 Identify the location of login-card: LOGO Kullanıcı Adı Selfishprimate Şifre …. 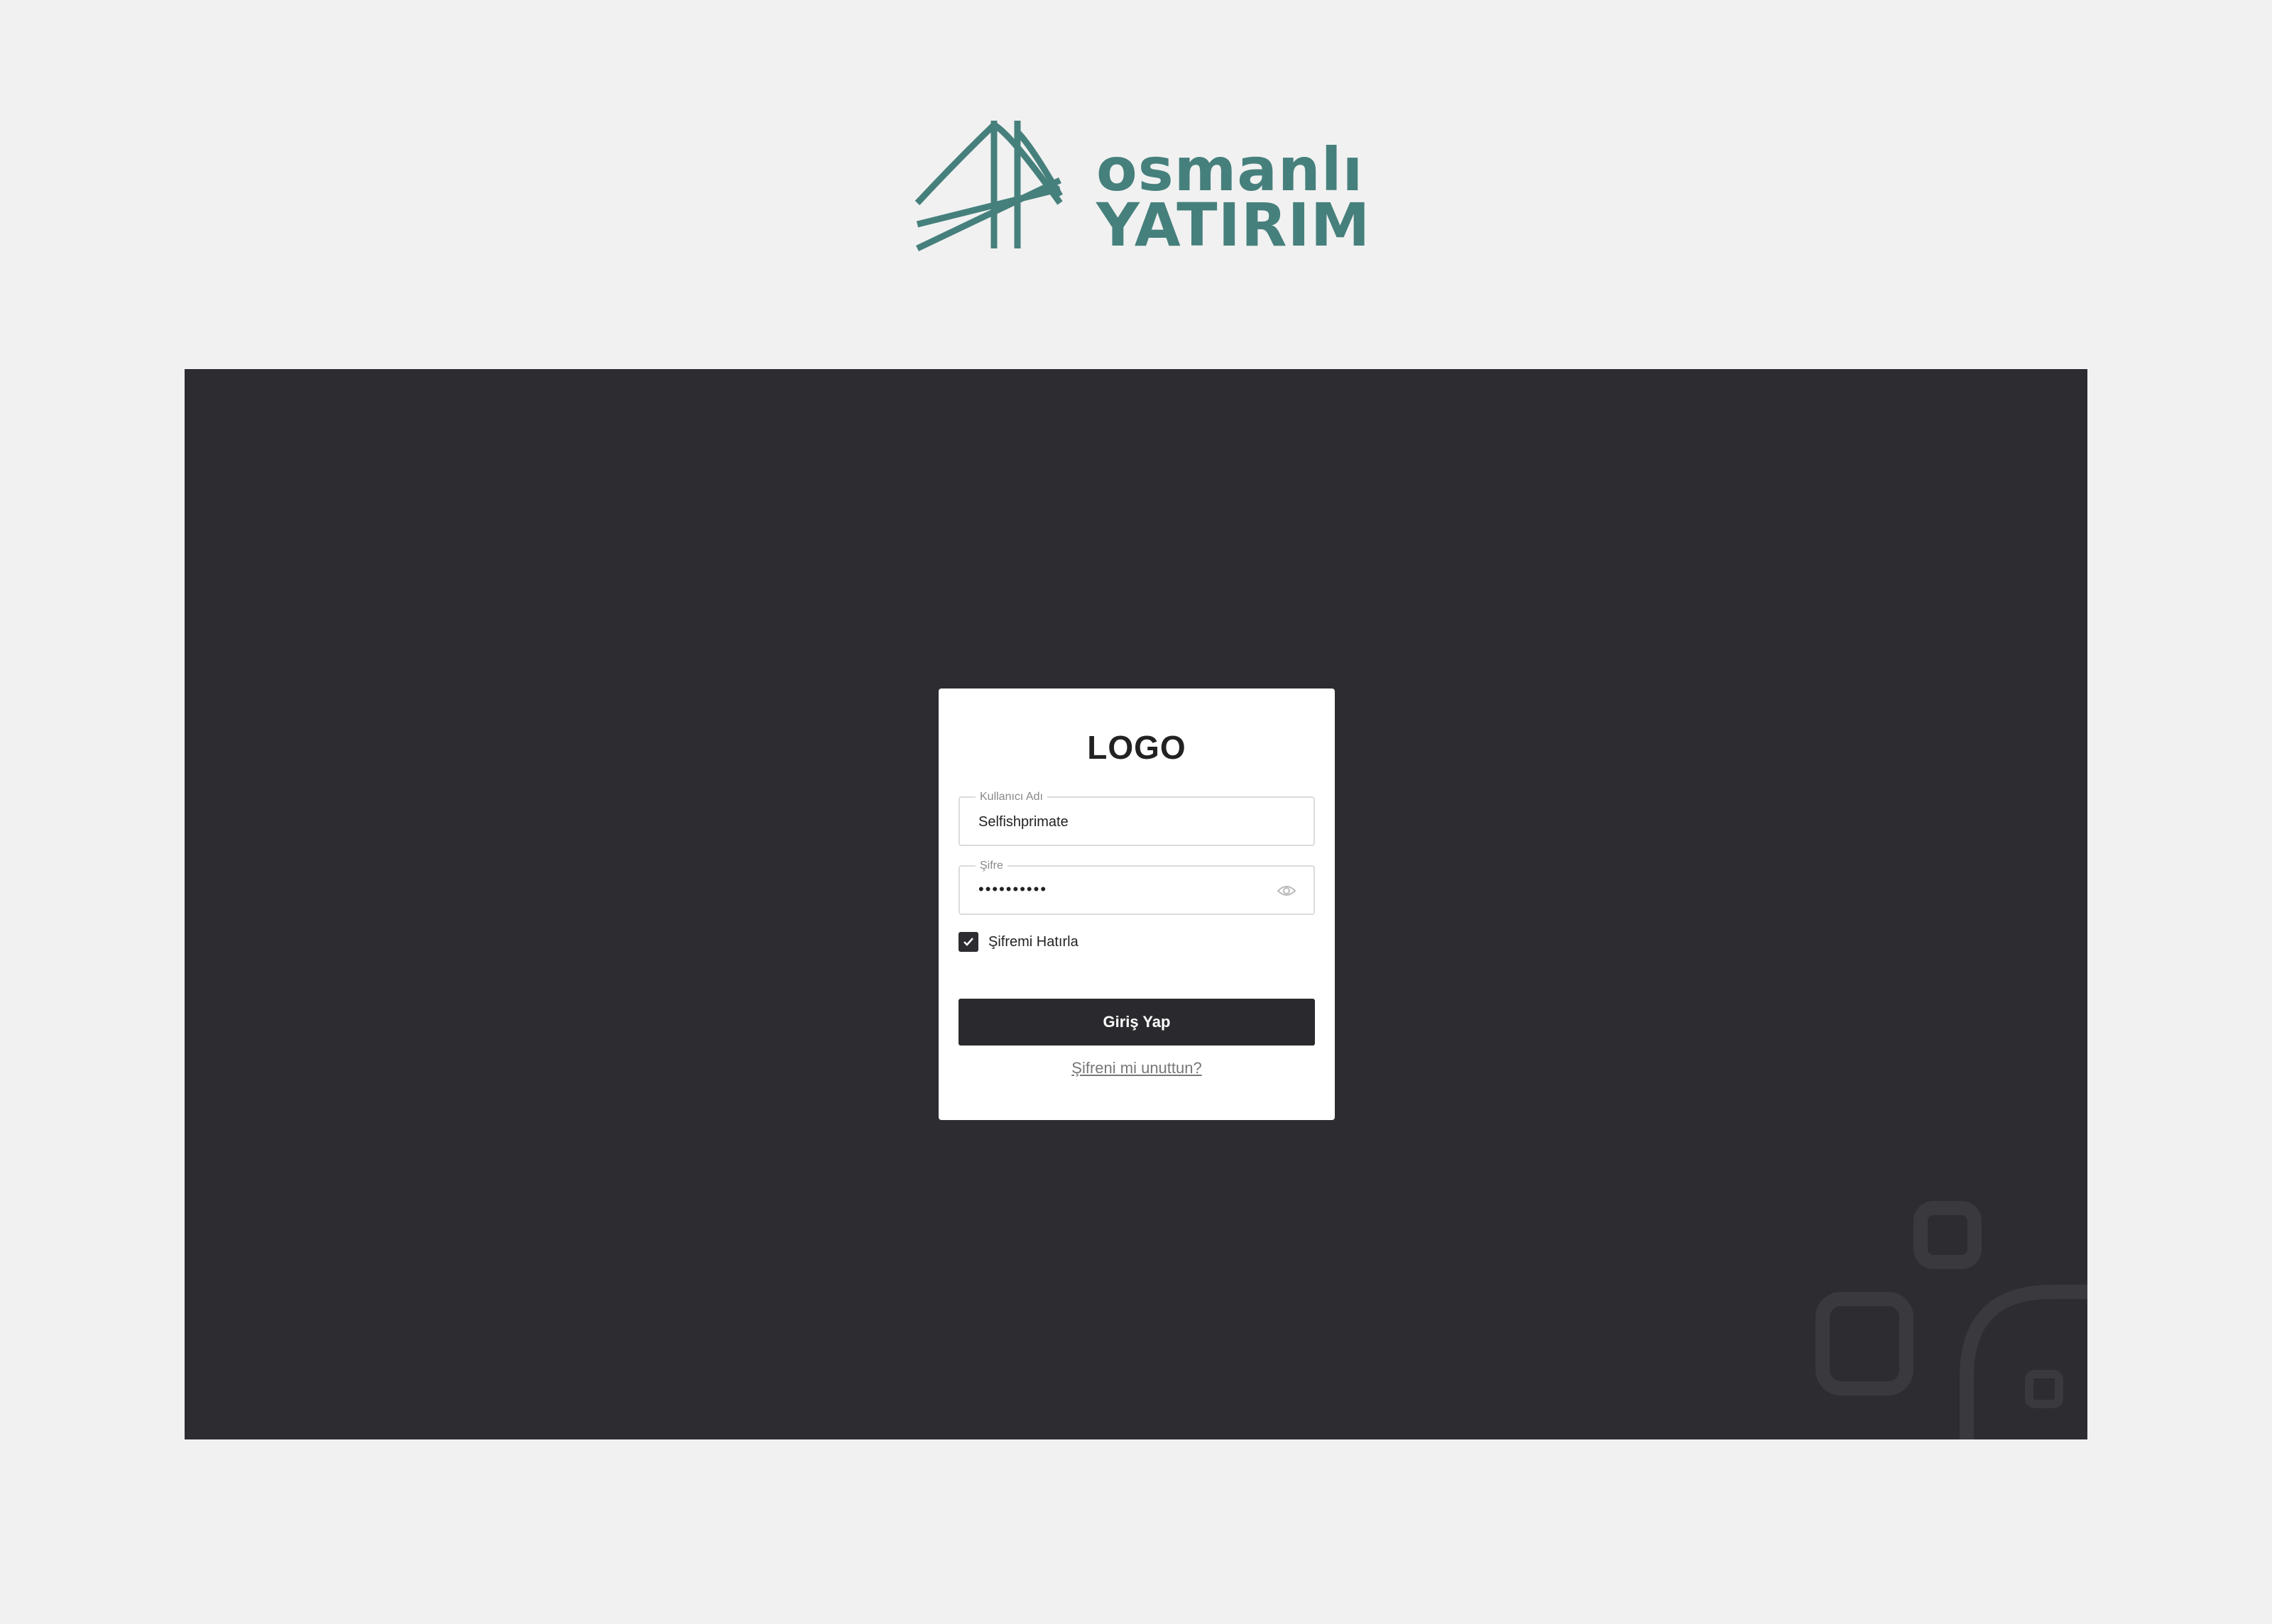
(1137, 904).